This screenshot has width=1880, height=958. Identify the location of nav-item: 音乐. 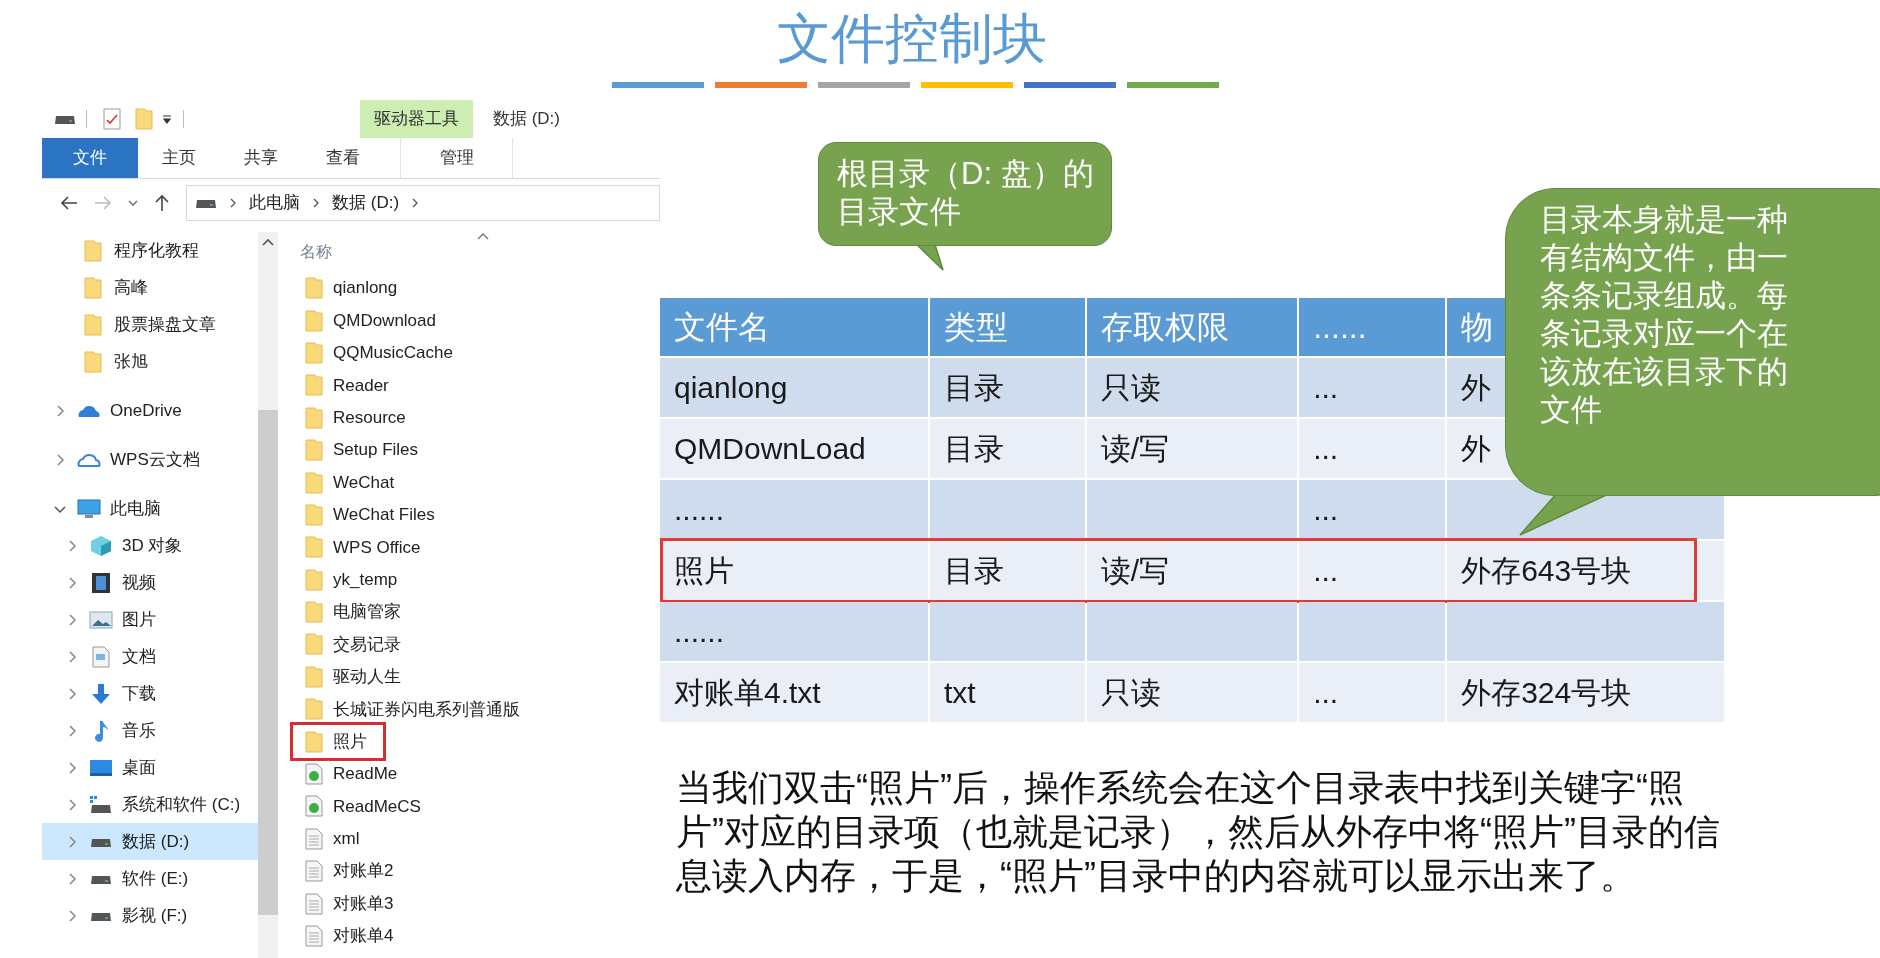
(150, 730).